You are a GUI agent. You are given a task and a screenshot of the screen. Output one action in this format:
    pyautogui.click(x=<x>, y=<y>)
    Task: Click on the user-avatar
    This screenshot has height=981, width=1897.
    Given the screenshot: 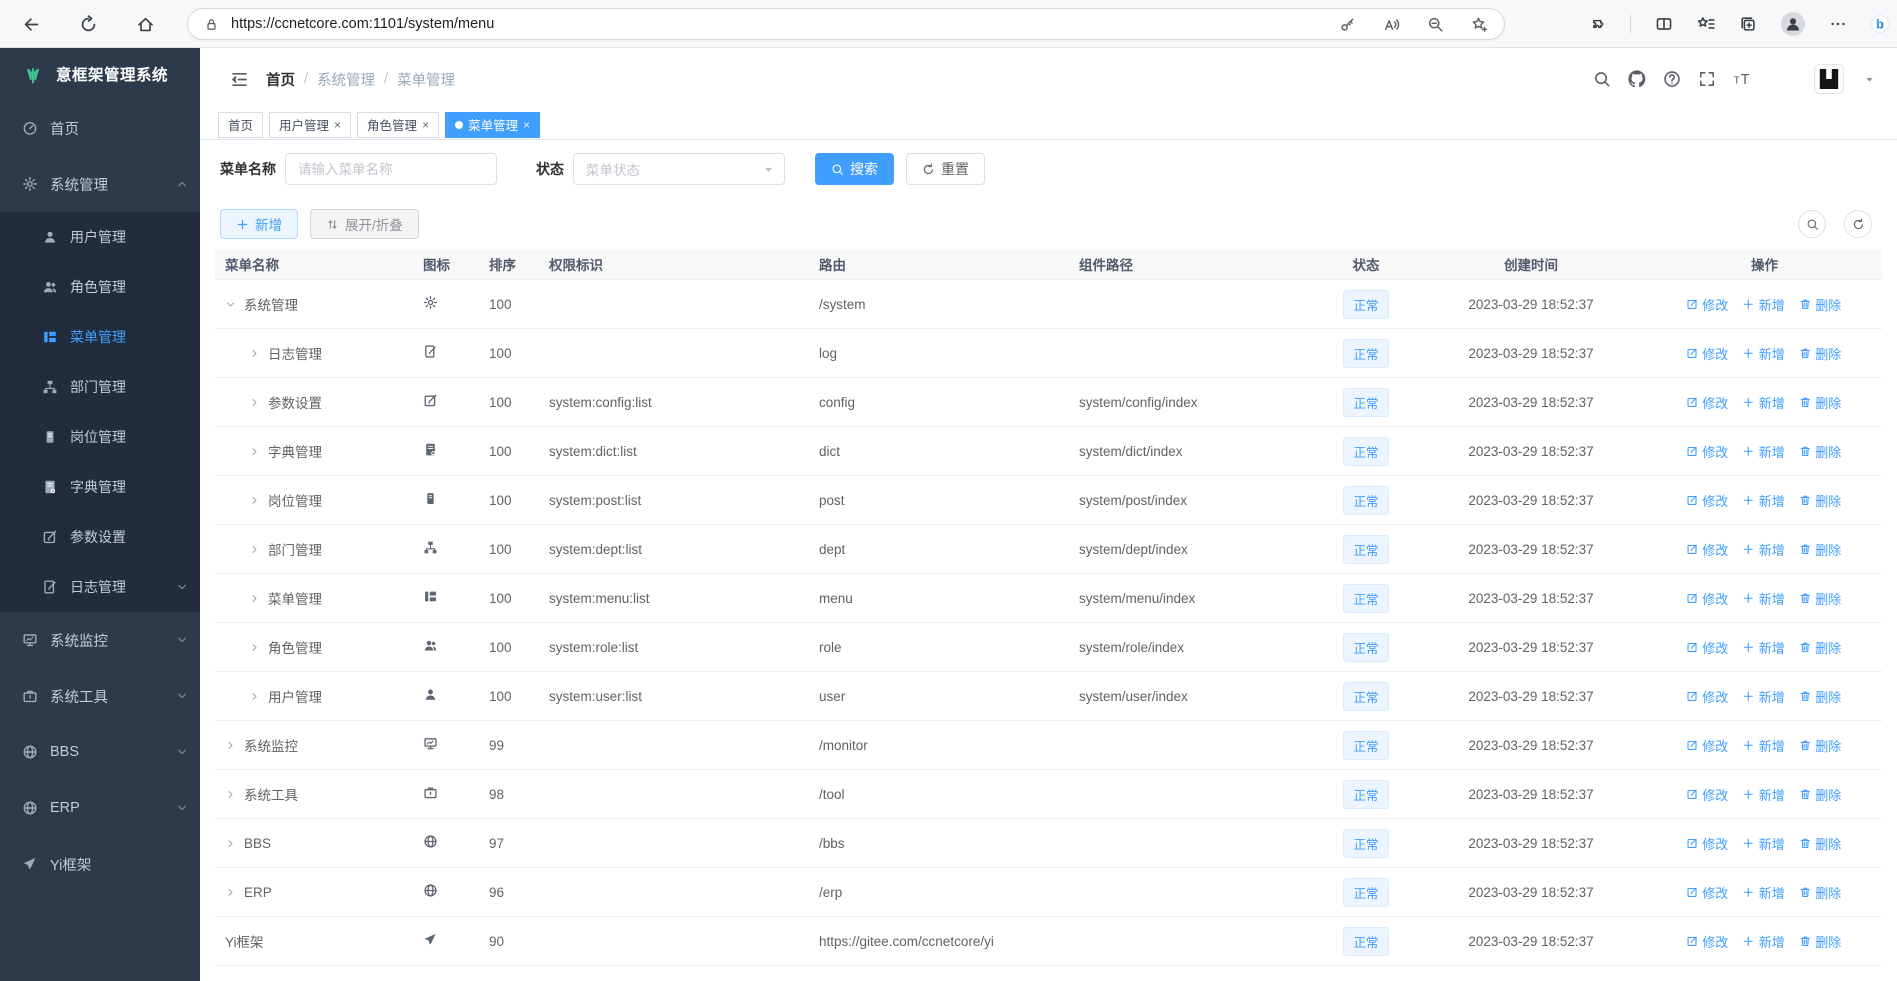 What is the action you would take?
    pyautogui.click(x=1829, y=79)
    